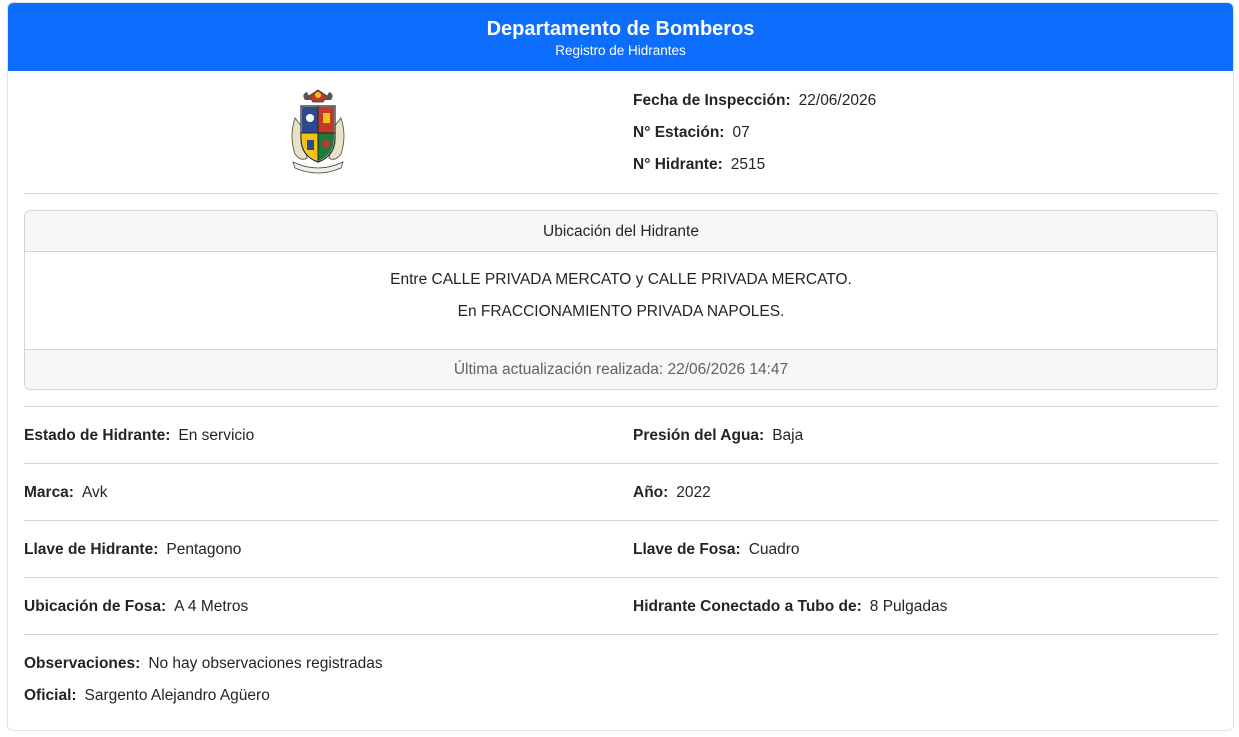  Describe the element at coordinates (908, 606) in the screenshot. I see `pipe-size-value: 8 Pulgadas` at that location.